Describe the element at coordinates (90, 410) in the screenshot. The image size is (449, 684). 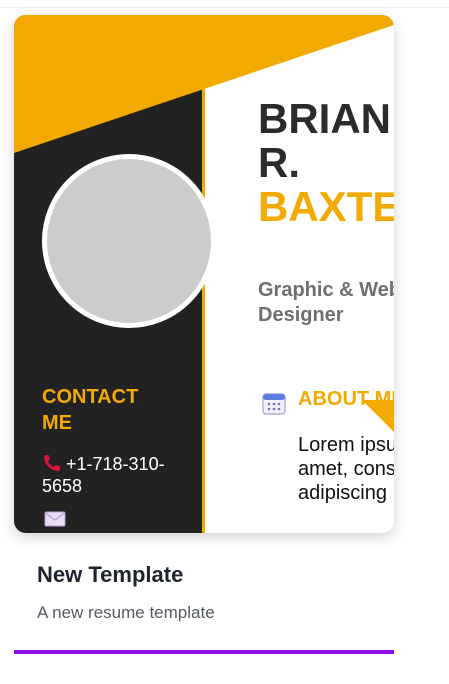
I see `contact-heading: CONTACT ME` at that location.